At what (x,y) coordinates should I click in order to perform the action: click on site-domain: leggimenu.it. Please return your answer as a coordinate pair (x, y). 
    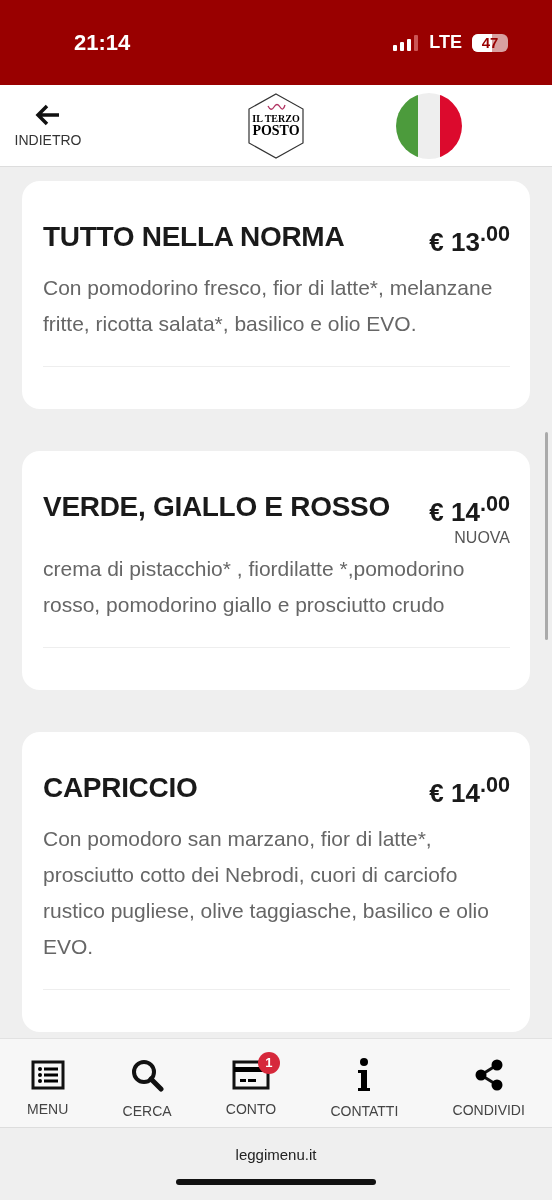
    Looking at the image, I should click on (276, 1154).